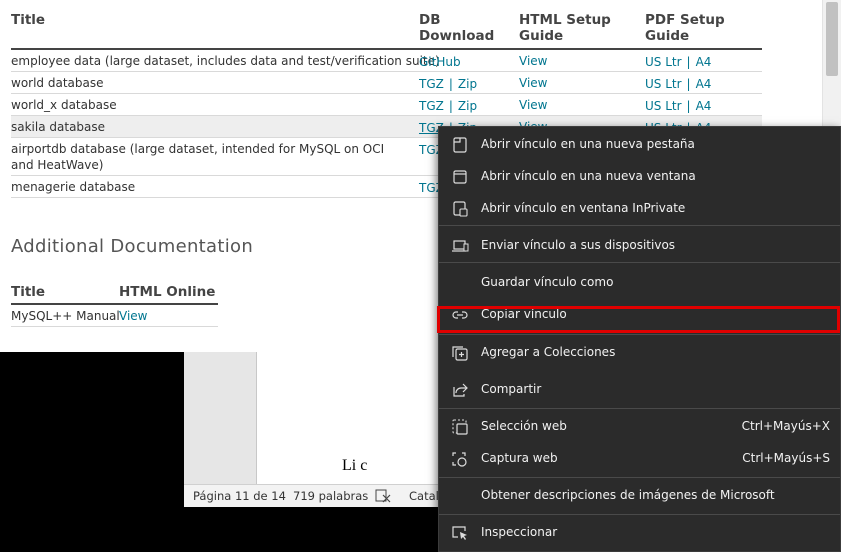 The height and width of the screenshot is (552, 841). What do you see at coordinates (583, 208) in the screenshot?
I see `menu-item-label: Abrir vínculo en ventana InPrivate` at bounding box center [583, 208].